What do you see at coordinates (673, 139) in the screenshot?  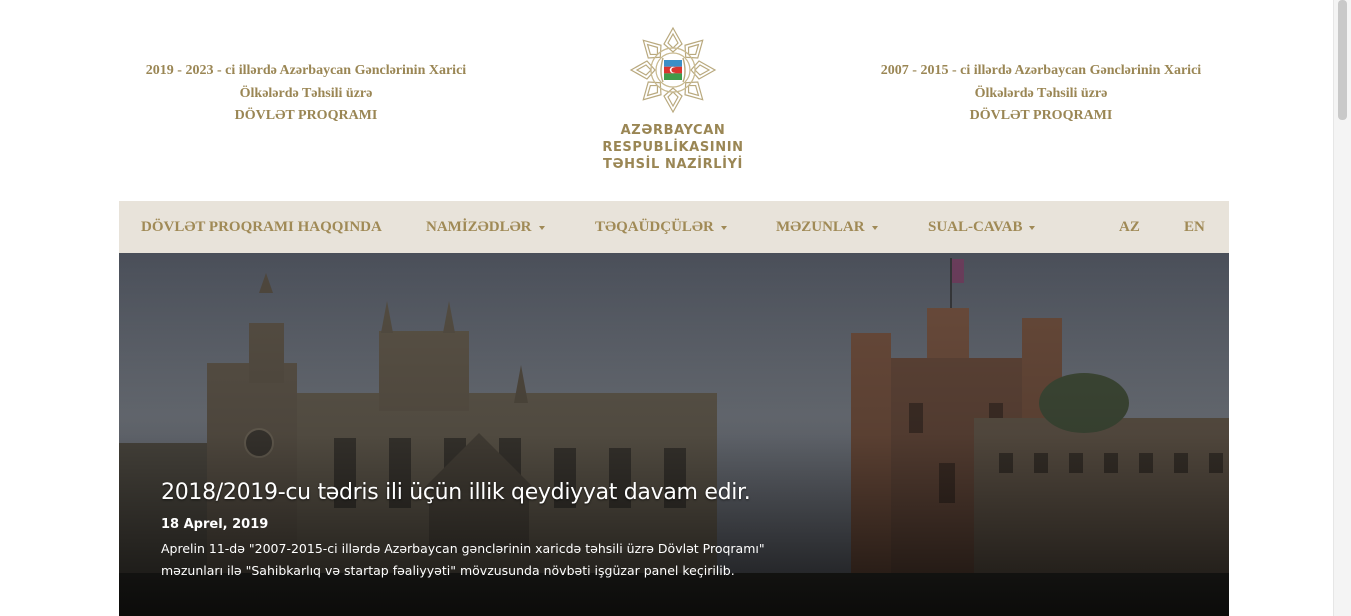 I see `ministry-name-line: AZƏRBAYCAN RESPUBLİKASININ` at bounding box center [673, 139].